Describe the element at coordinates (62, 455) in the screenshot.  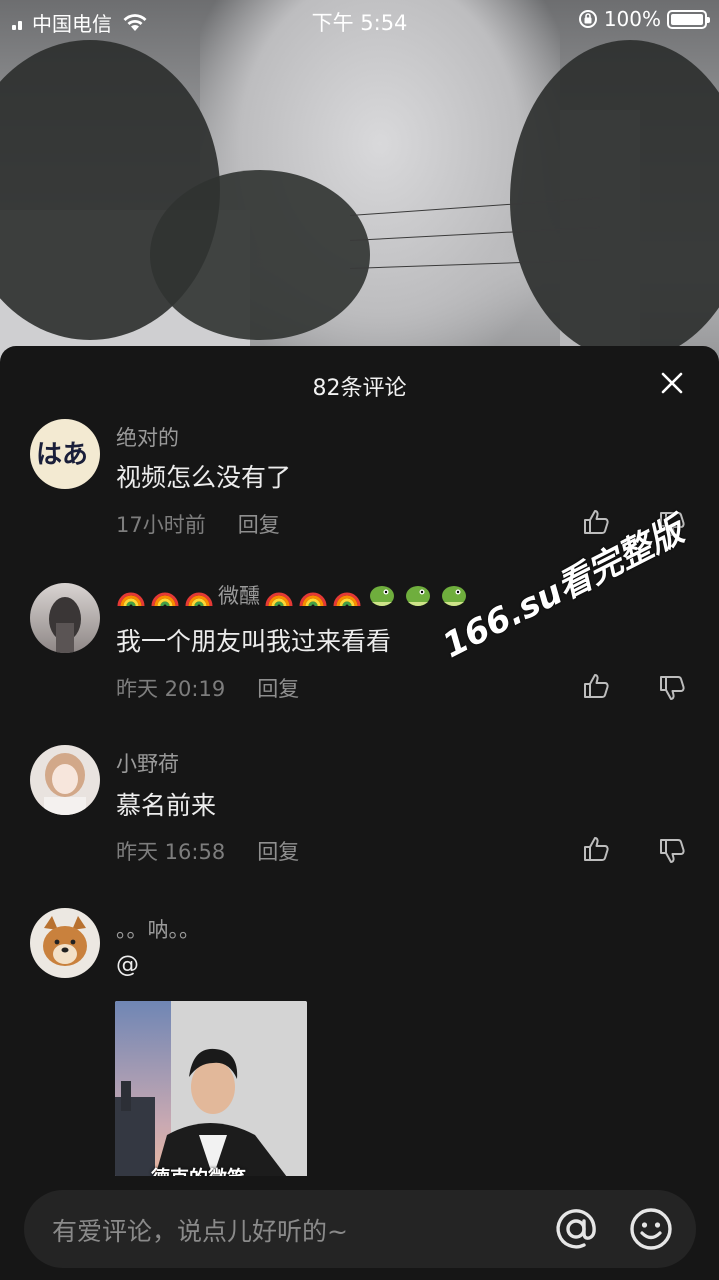
I see `svg-text: はあ` at that location.